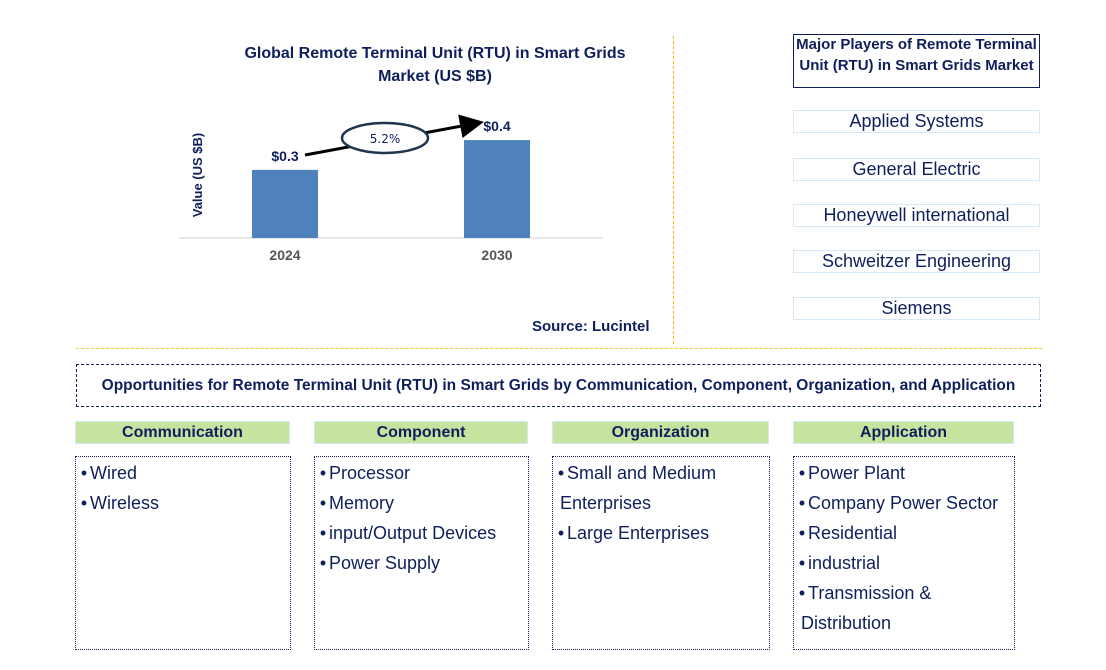  Describe the element at coordinates (866, 608) in the screenshot. I see `list-item-text: Transmission & Distribution` at that location.